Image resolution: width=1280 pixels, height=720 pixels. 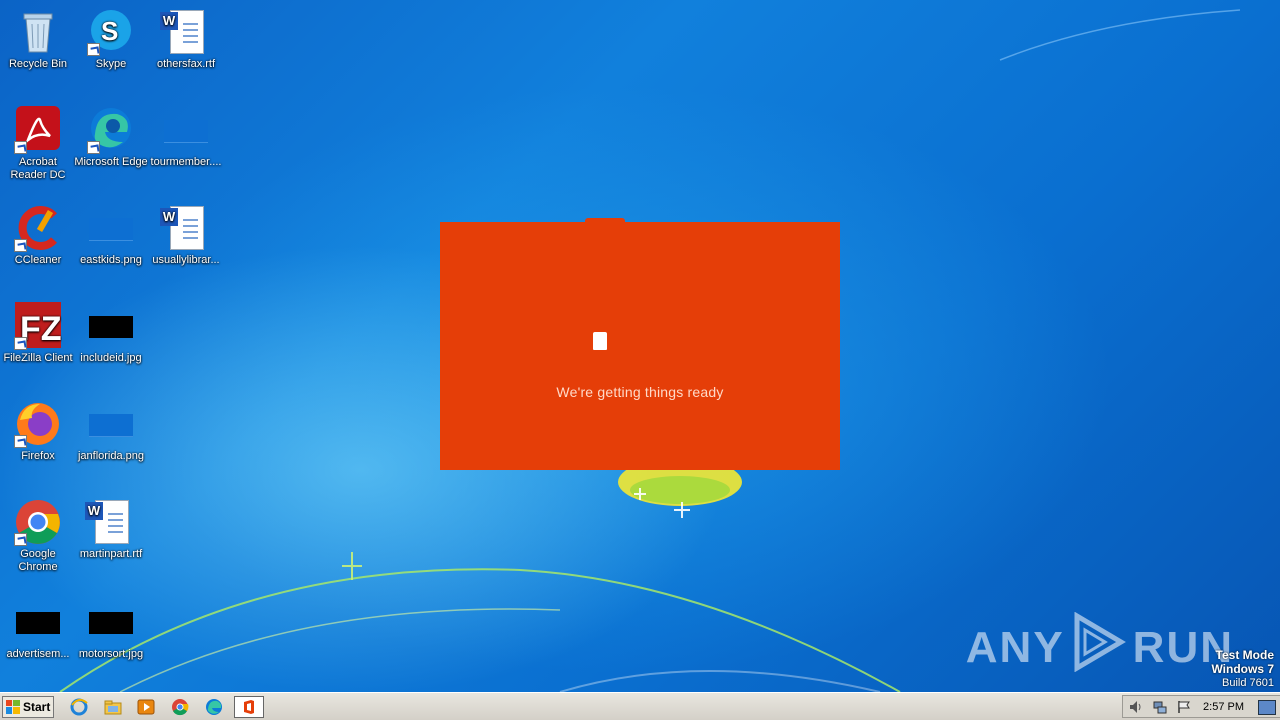 I want to click on office-logo-icon, so click(x=600, y=341).